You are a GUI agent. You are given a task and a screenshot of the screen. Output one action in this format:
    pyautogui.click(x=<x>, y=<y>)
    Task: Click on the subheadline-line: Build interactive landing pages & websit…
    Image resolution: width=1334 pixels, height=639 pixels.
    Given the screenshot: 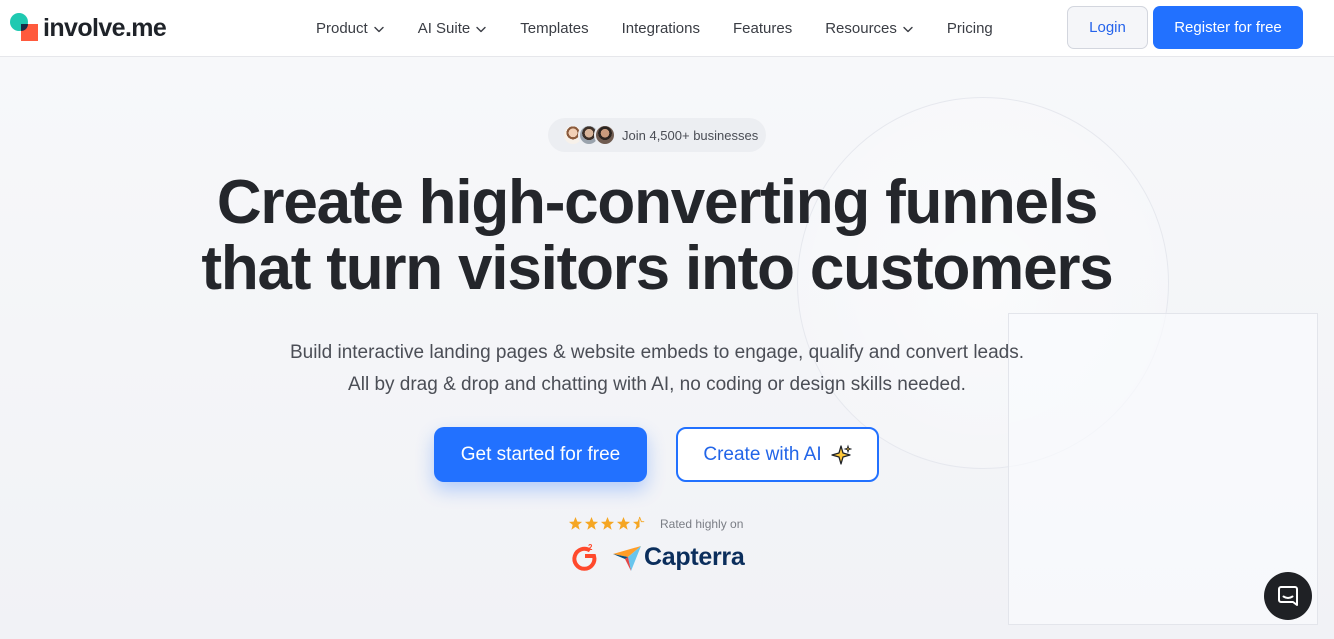 What is the action you would take?
    pyautogui.click(x=657, y=352)
    